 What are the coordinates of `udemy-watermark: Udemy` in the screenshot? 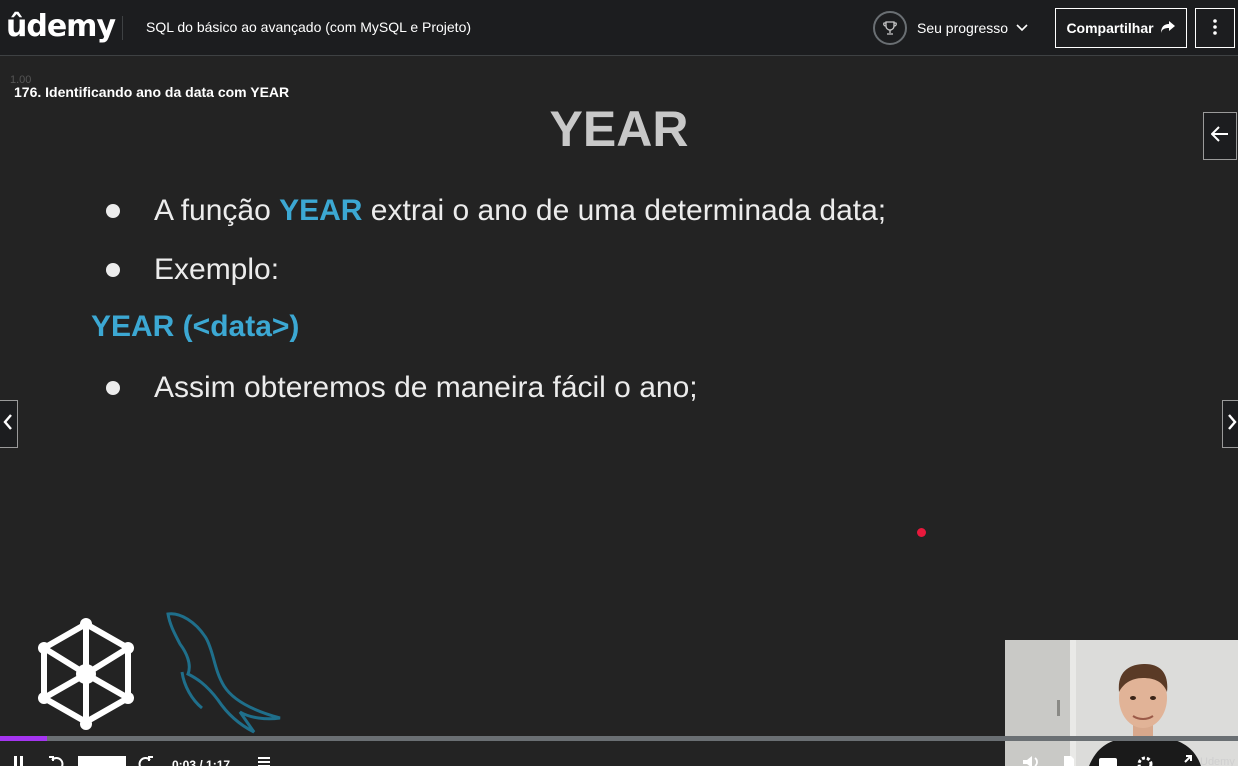 It's located at (1217, 761).